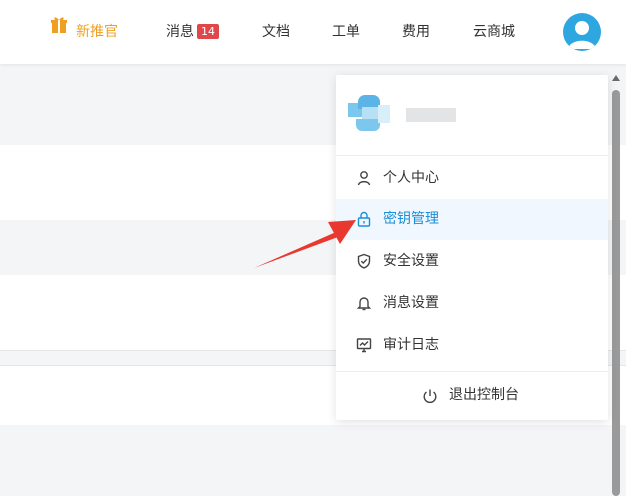 Image resolution: width=626 pixels, height=496 pixels. What do you see at coordinates (411, 303) in the screenshot?
I see `menu-item-label: 消息设置` at bounding box center [411, 303].